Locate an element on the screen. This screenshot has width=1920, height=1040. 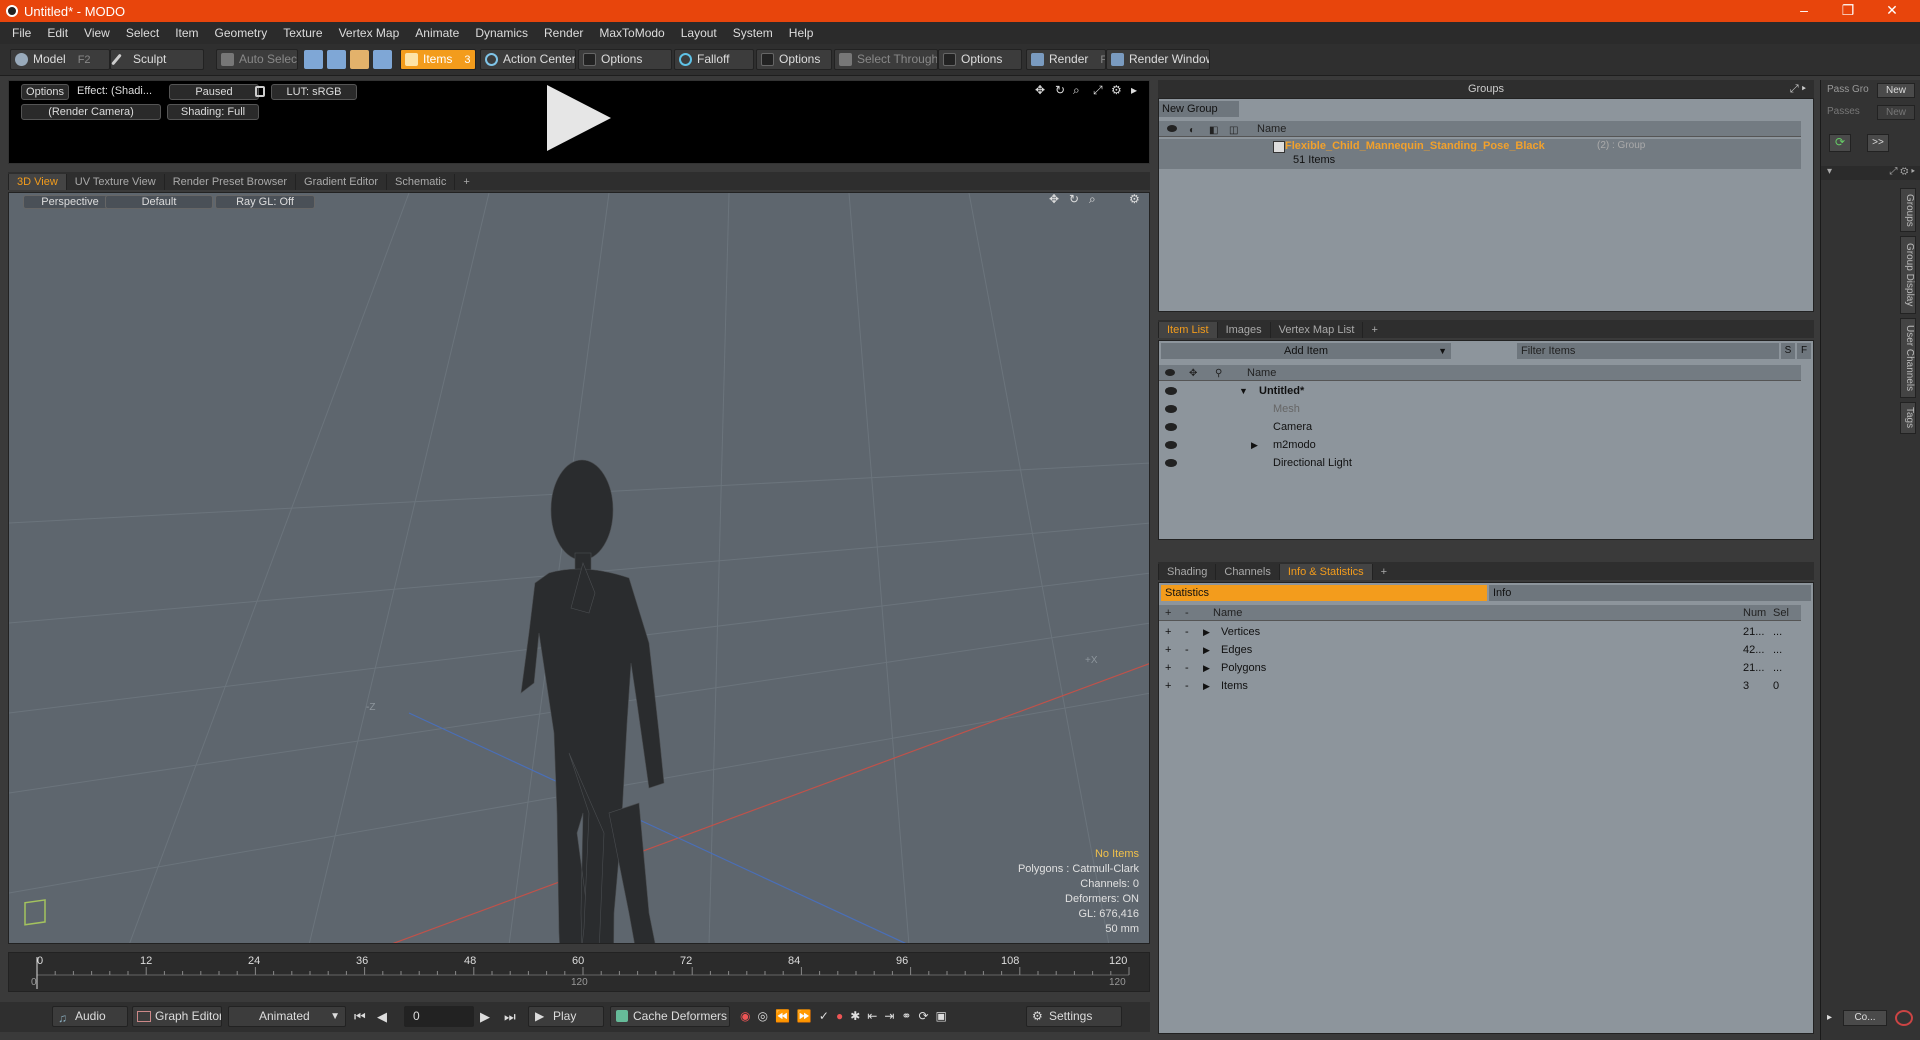
options-small-icon: ▣ is located at coordinates (941, 1016).